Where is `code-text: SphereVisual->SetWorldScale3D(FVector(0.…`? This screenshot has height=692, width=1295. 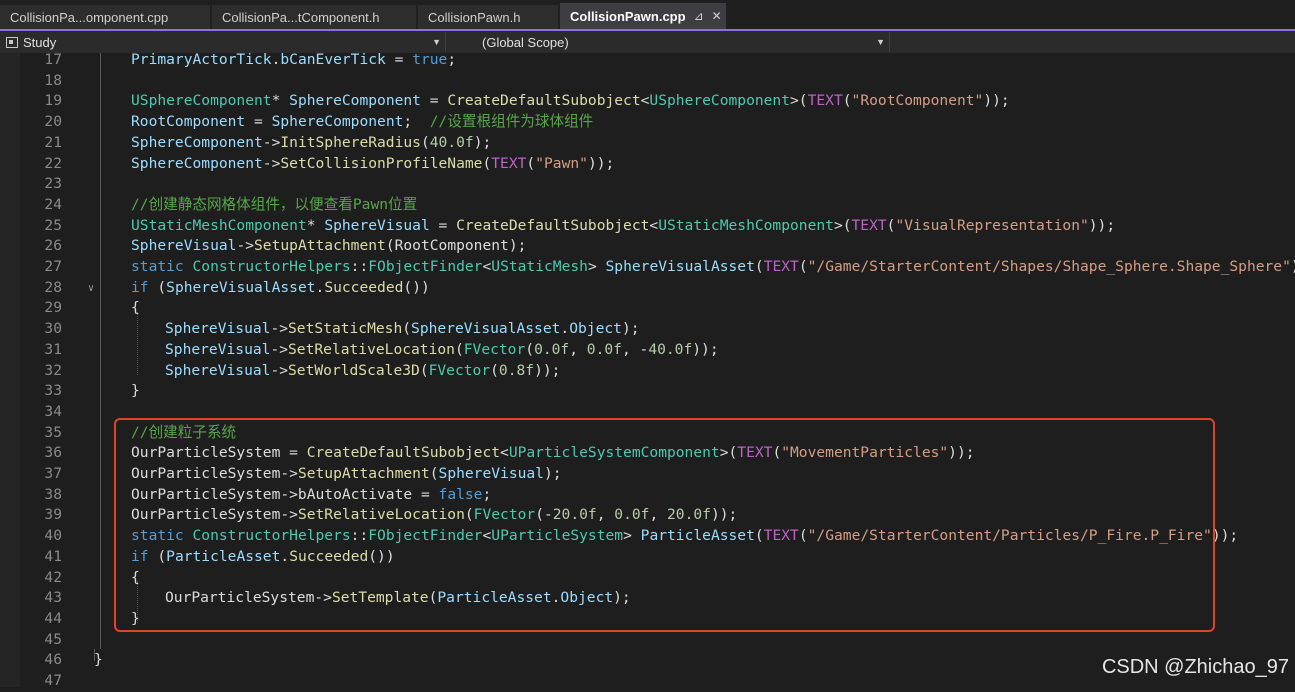
code-text: SphereVisual->SetWorldScale3D(FVector(0.… is located at coordinates (362, 371).